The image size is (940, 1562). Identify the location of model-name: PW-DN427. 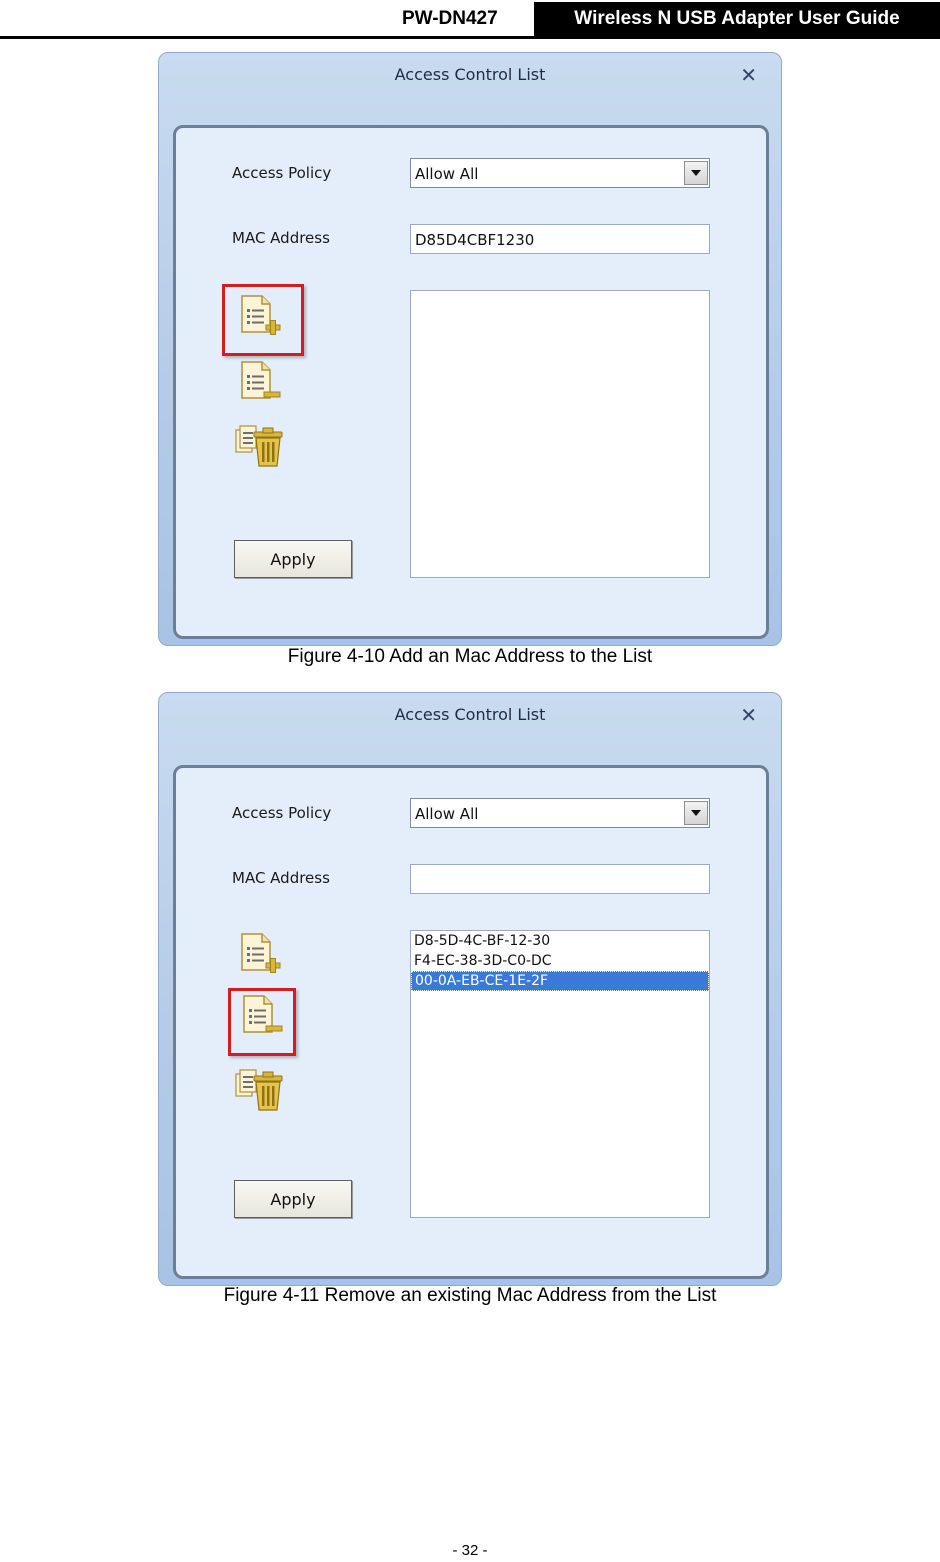
(450, 18).